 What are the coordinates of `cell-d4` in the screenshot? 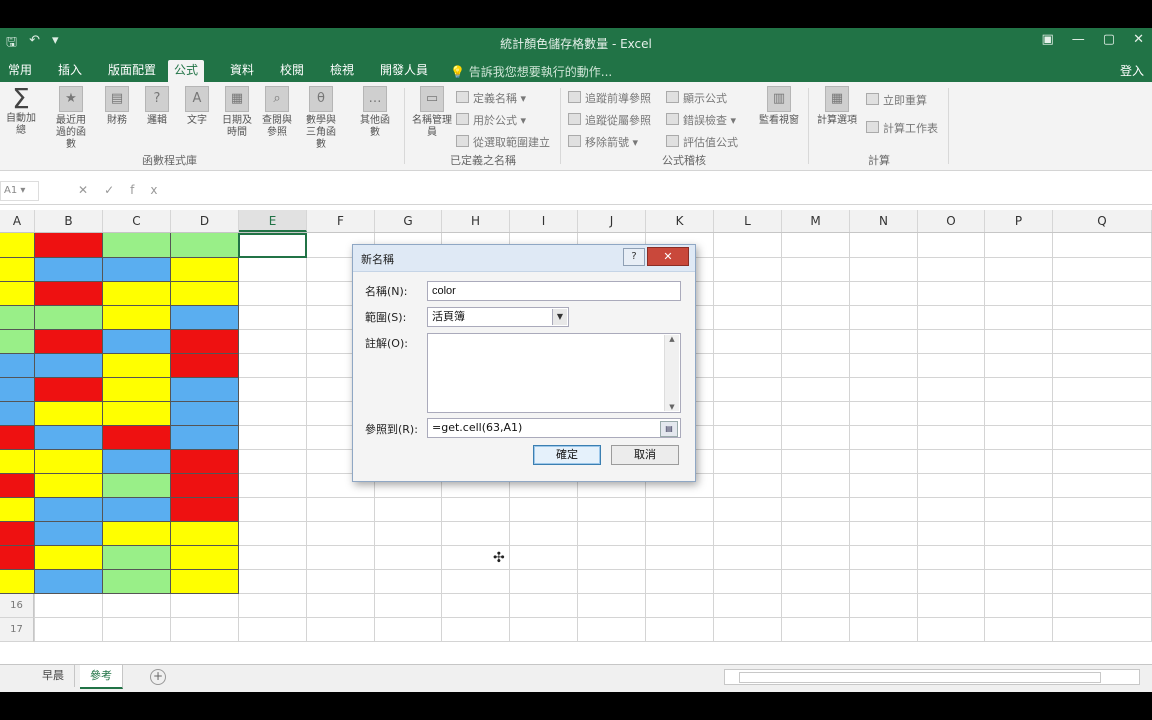 It's located at (205, 318).